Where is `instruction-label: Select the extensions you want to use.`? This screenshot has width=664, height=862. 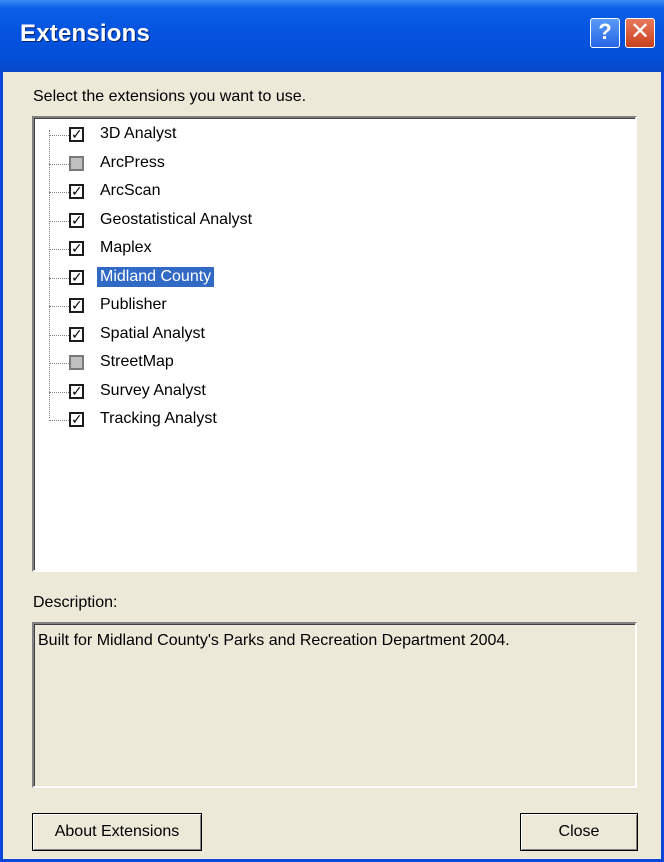 instruction-label: Select the extensions you want to use. is located at coordinates (170, 96).